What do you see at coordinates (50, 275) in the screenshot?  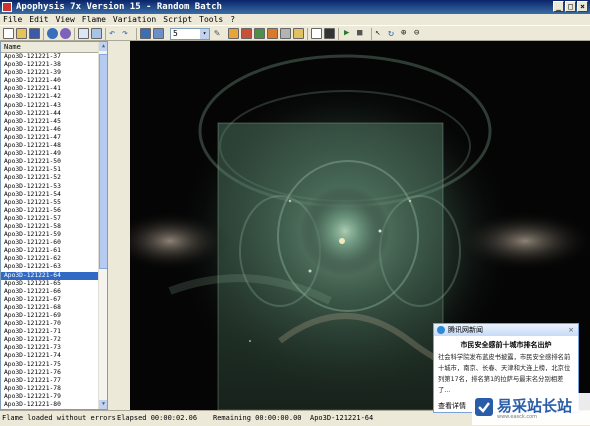 I see `list-item: Apo3D-121221-64` at bounding box center [50, 275].